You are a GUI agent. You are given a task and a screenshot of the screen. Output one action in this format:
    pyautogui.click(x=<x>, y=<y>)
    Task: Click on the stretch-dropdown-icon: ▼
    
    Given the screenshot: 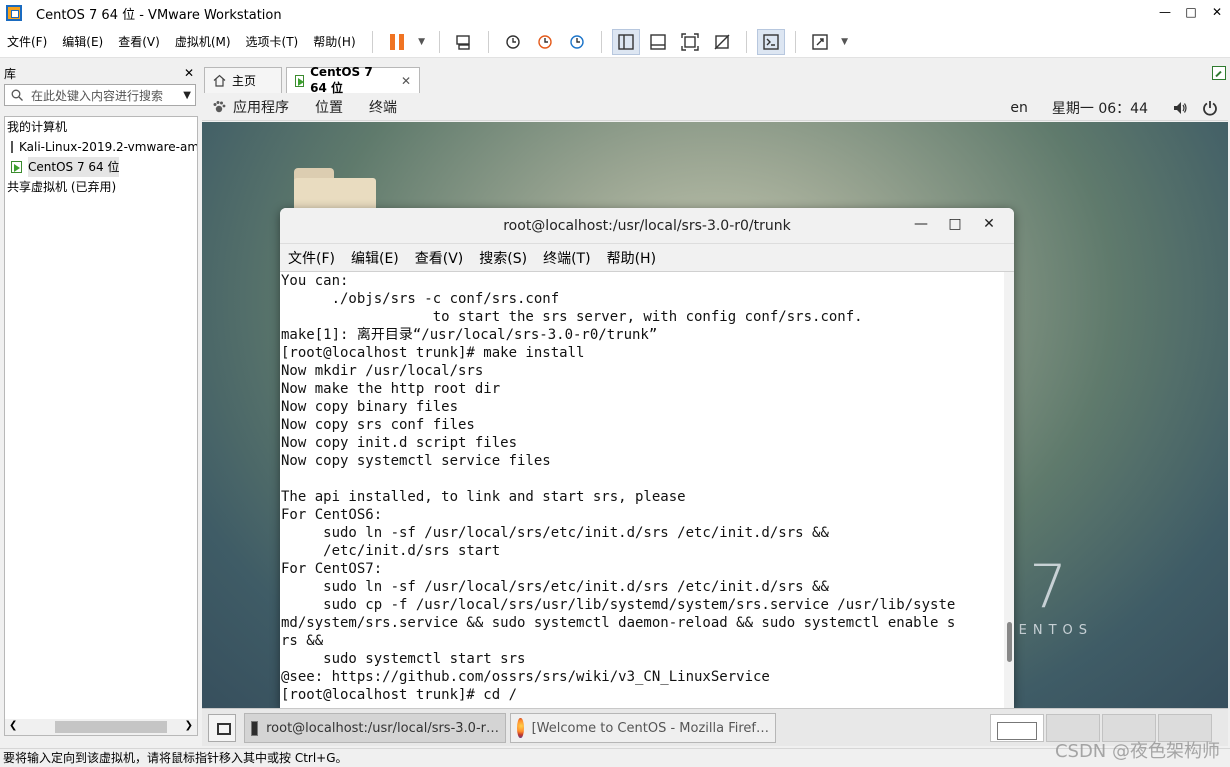 What is the action you would take?
    pyautogui.click(x=845, y=42)
    